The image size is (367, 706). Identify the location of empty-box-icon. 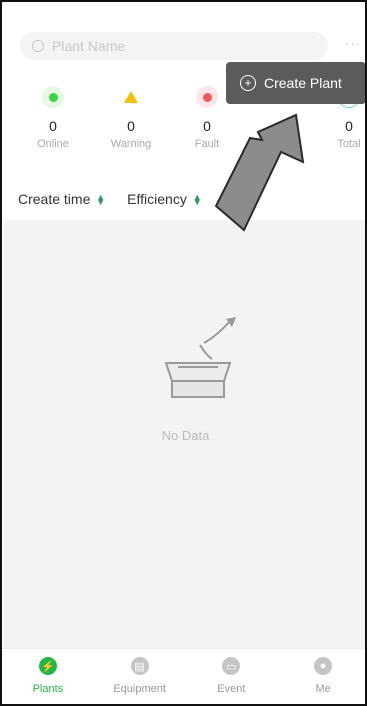
(200, 357).